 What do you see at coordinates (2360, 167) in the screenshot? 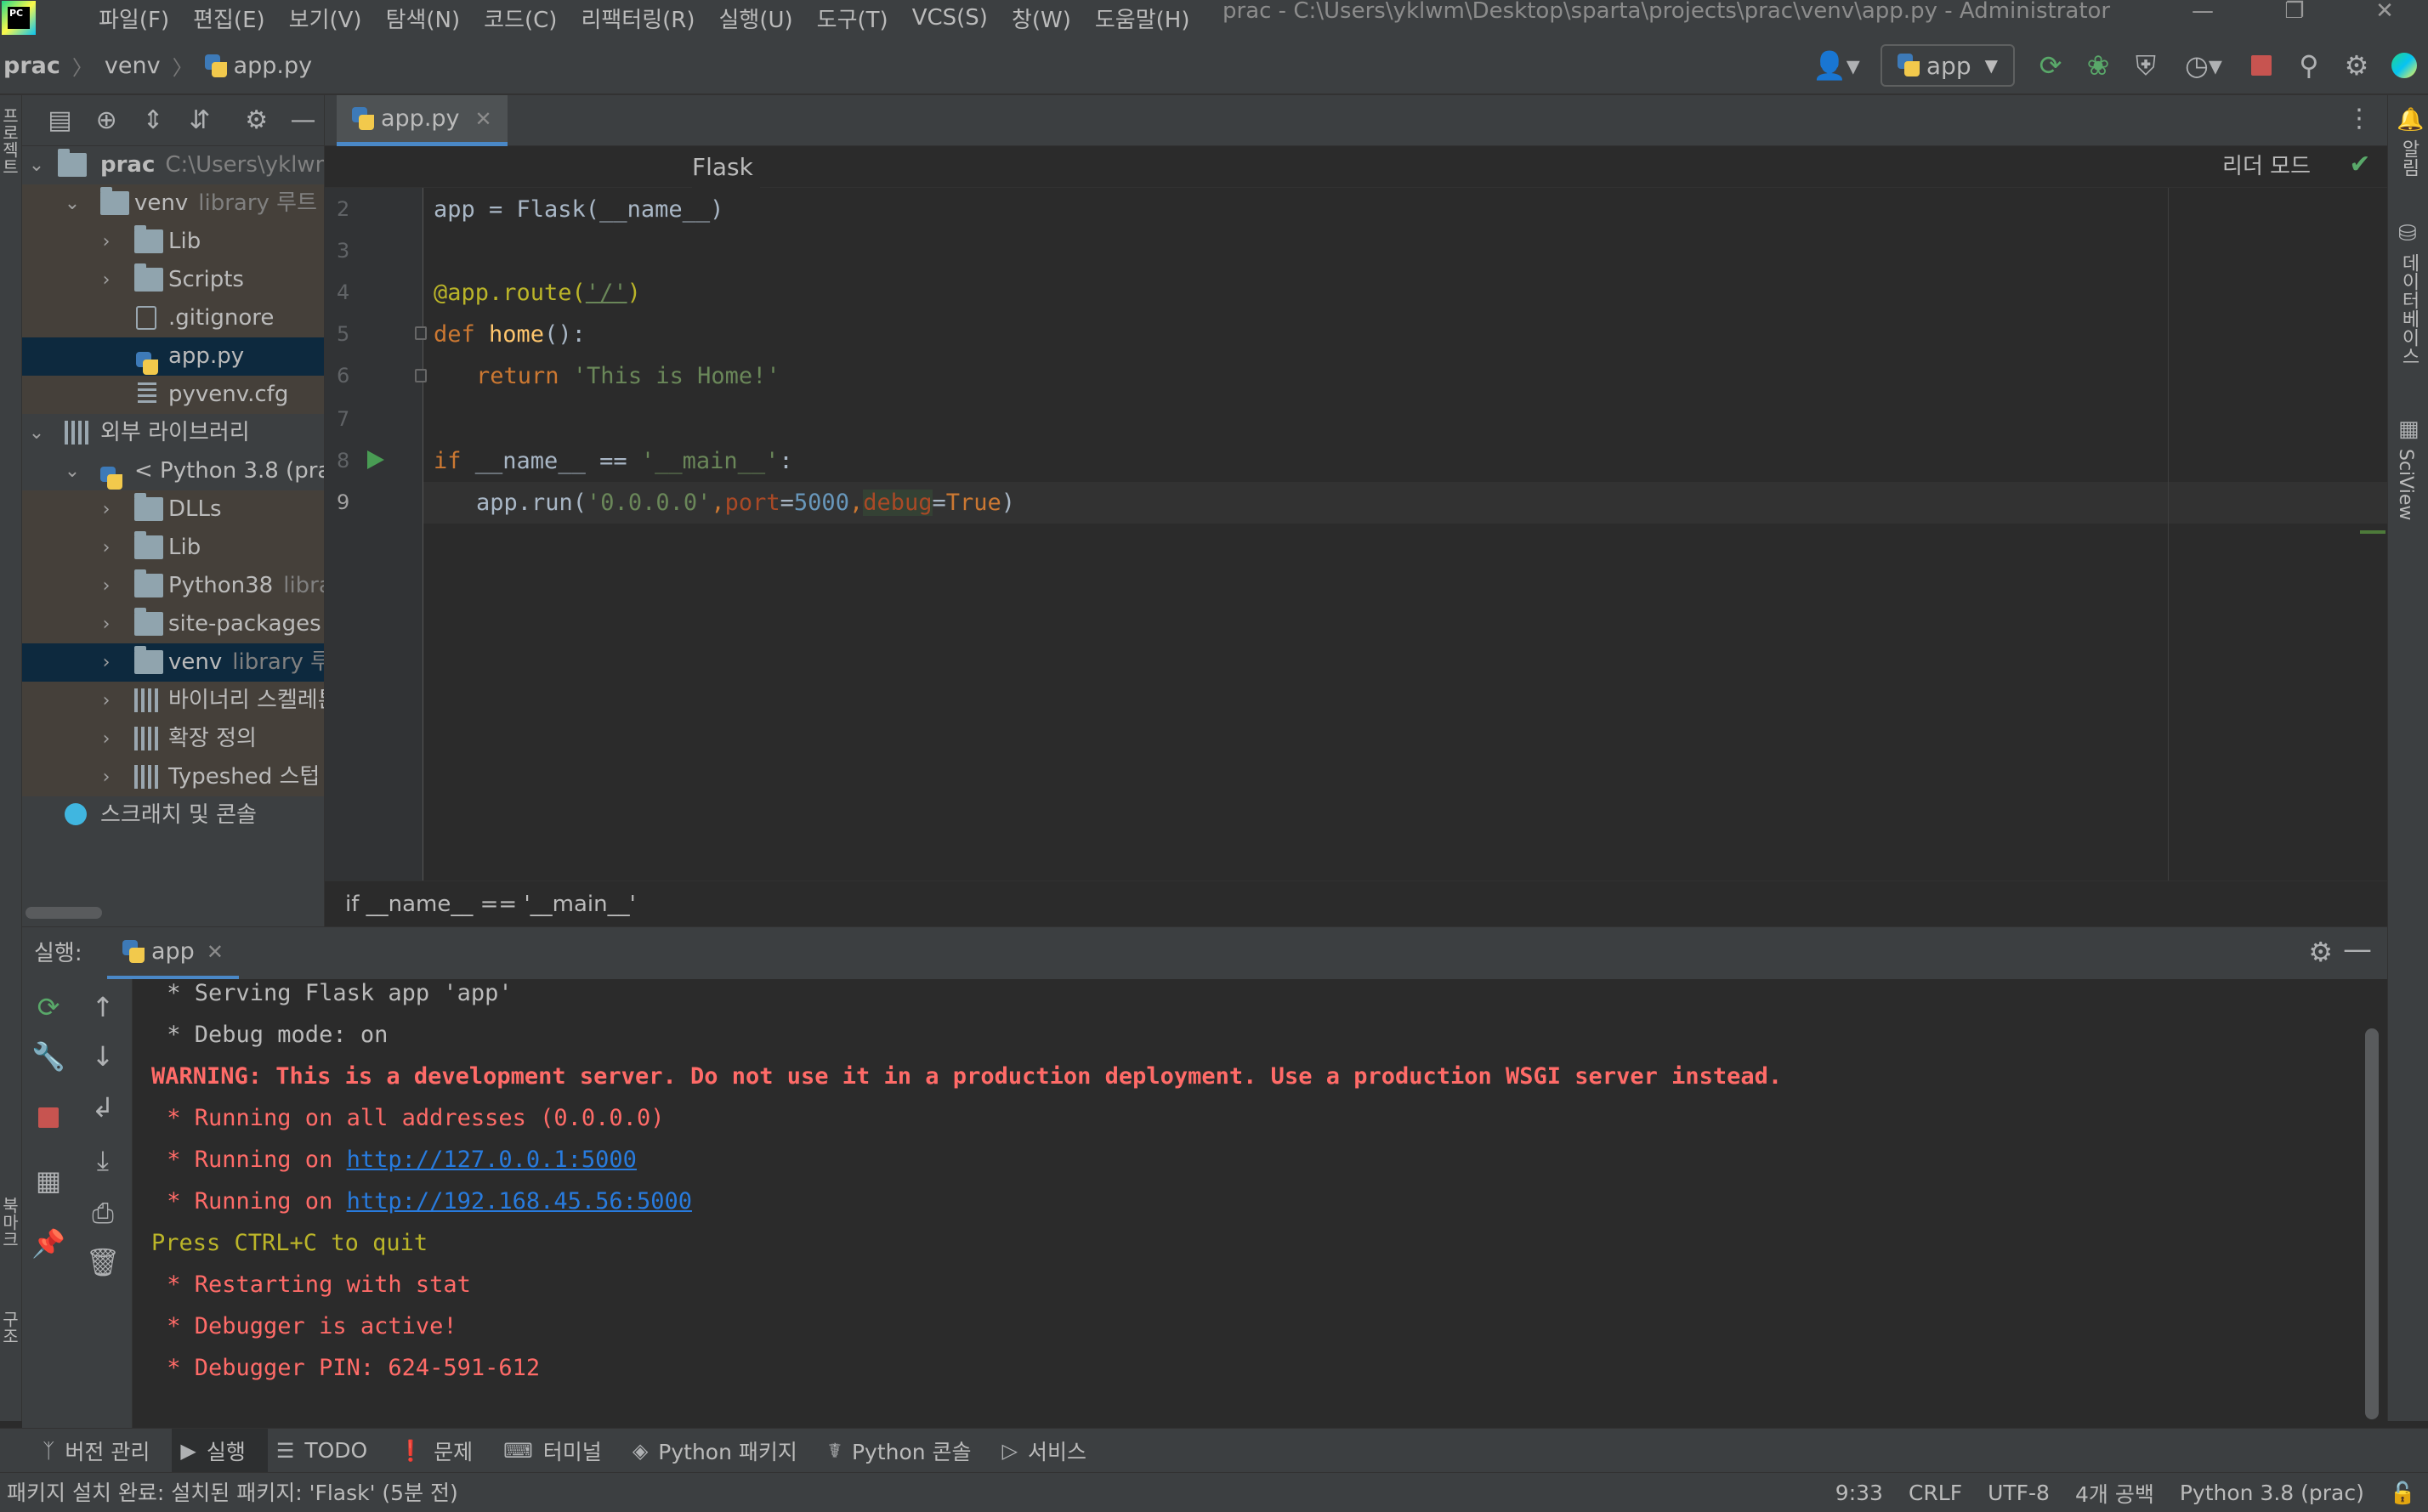
I see `check-icon: ✔` at bounding box center [2360, 167].